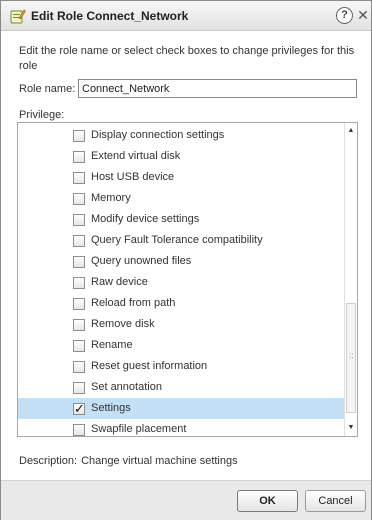  Describe the element at coordinates (158, 135) in the screenshot. I see `privilege-label-text: Display connection settings` at that location.